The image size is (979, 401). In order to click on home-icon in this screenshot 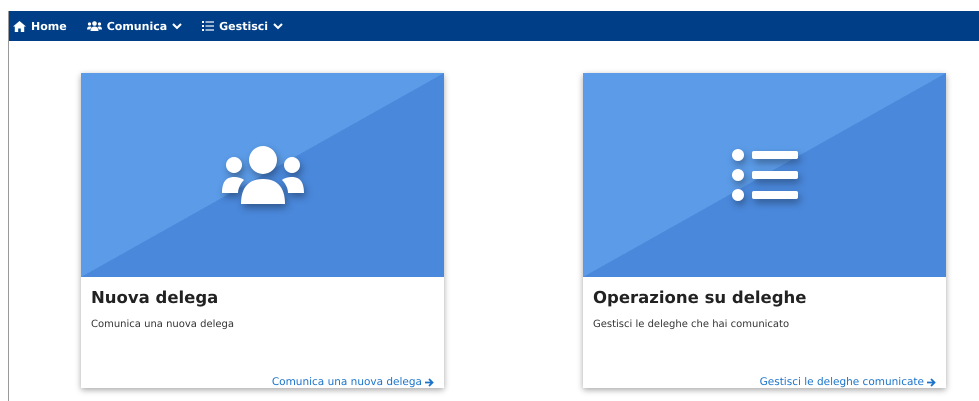, I will do `click(19, 26)`.